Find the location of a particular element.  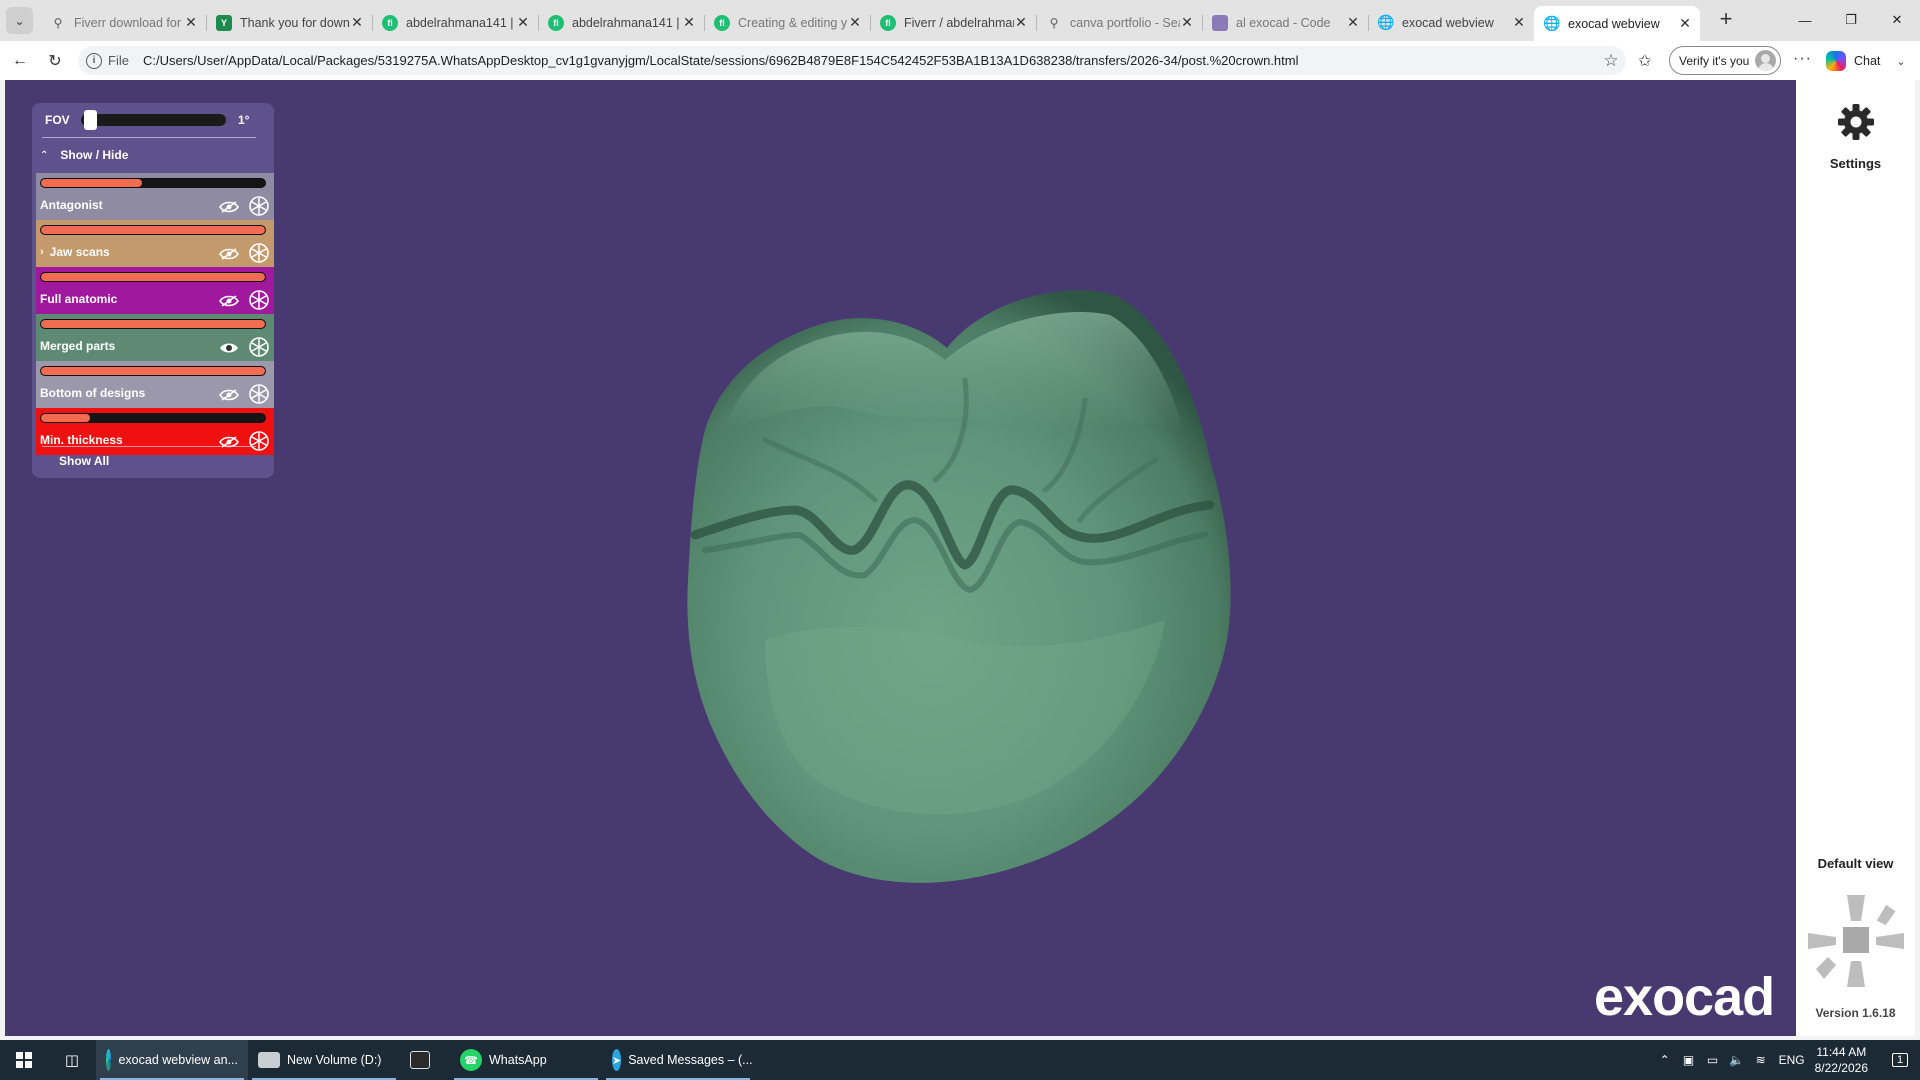

eye-icon is located at coordinates (229, 347).